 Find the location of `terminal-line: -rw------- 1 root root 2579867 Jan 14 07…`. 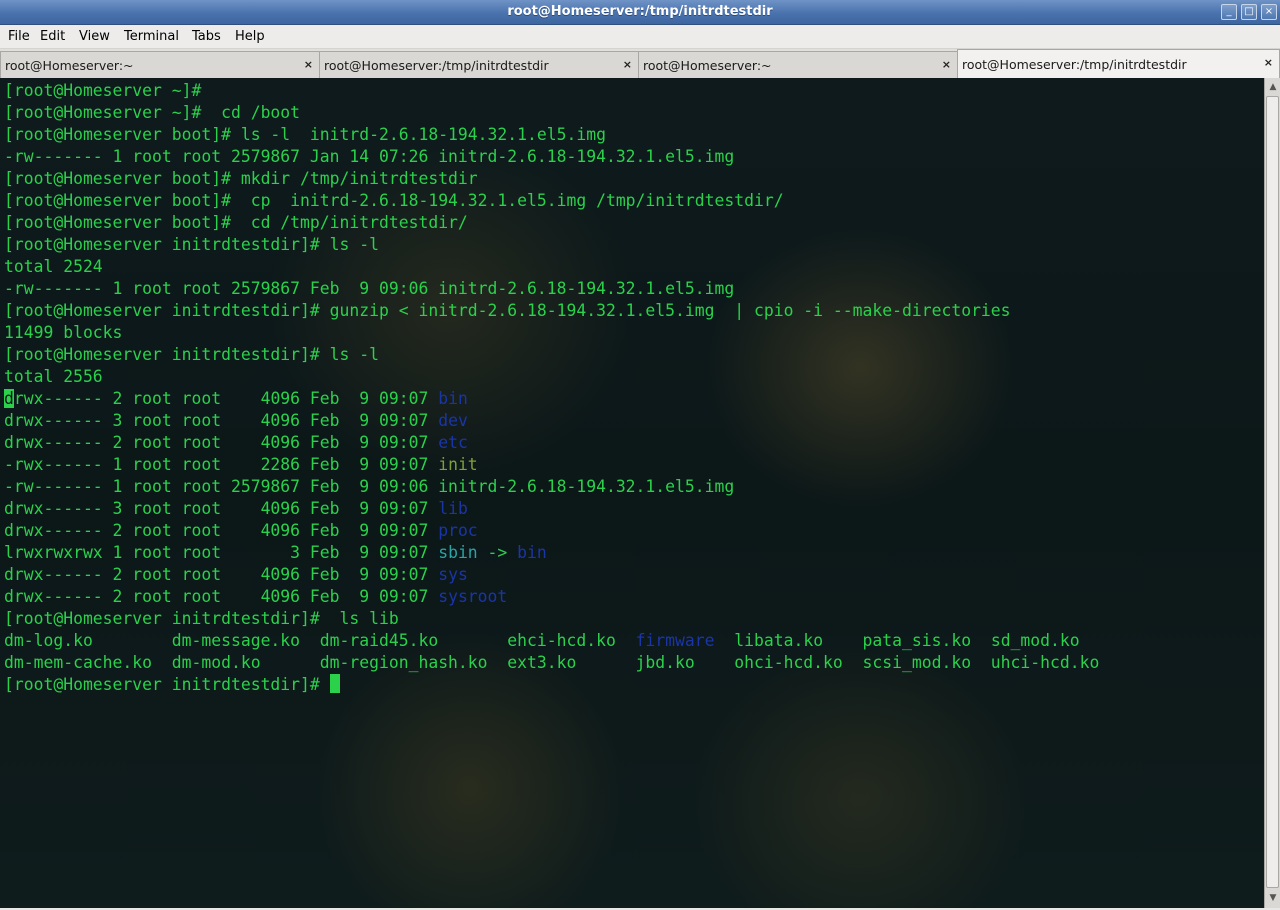

terminal-line: -rw------- 1 root root 2579867 Jan 14 07… is located at coordinates (551, 157).